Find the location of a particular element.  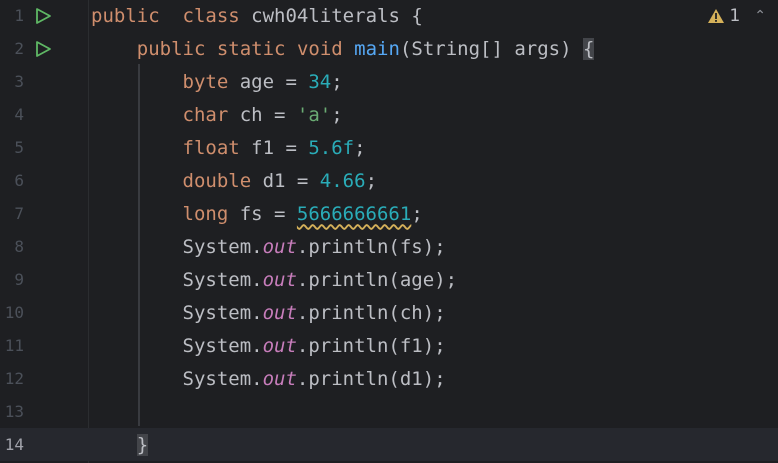

code-line: 1 public class cwh04literals { is located at coordinates (389, 16).